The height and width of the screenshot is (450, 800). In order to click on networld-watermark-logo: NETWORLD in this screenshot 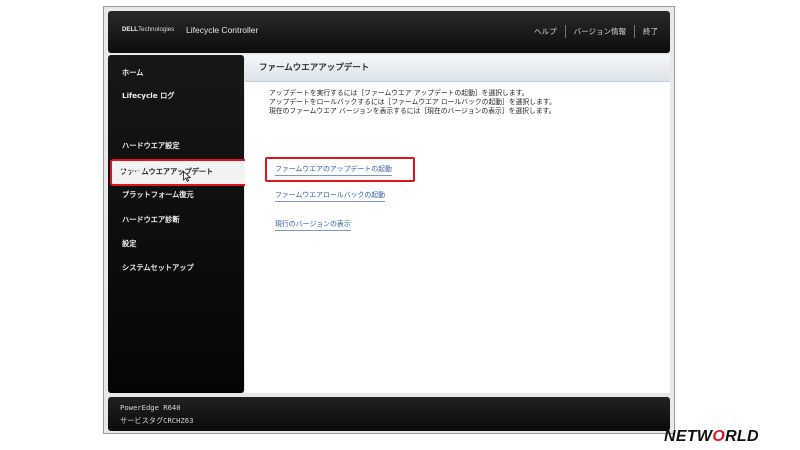, I will do `click(711, 436)`.